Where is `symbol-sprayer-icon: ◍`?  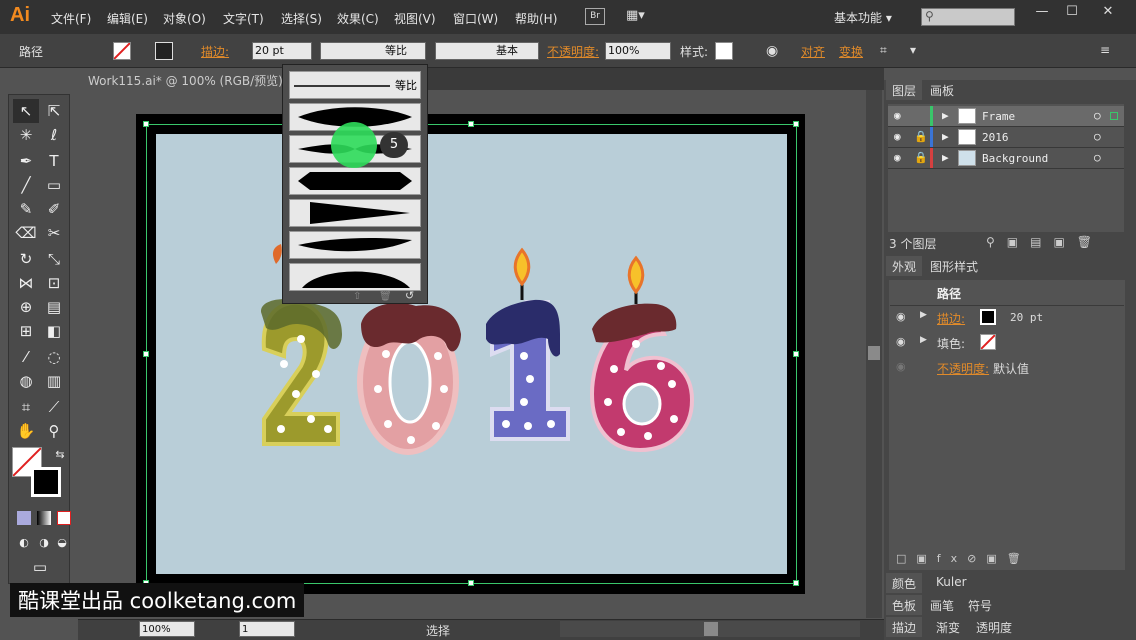 symbol-sprayer-icon: ◍ is located at coordinates (26, 381).